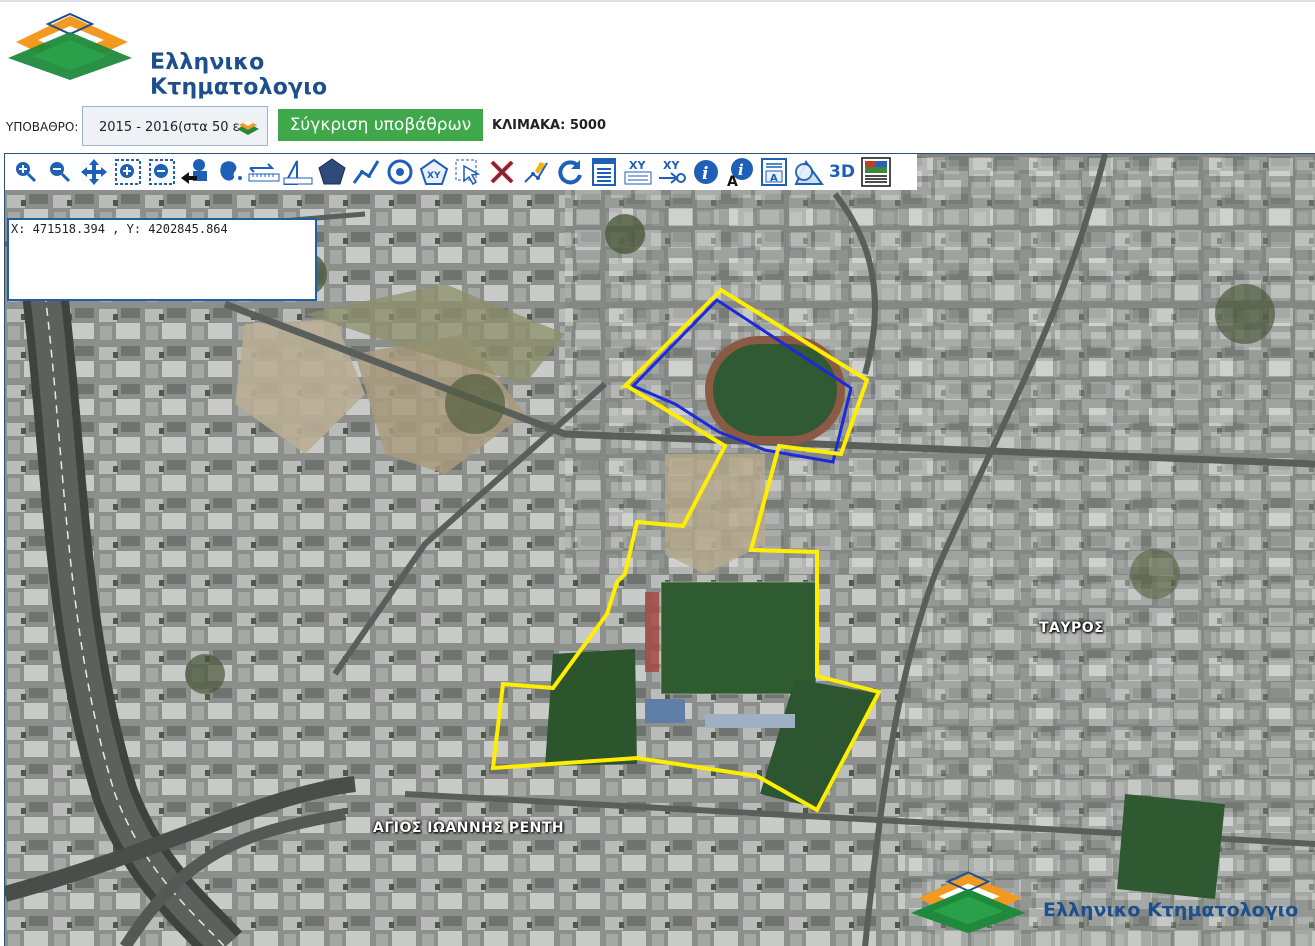 Image resolution: width=1315 pixels, height=946 pixels. What do you see at coordinates (570, 172) in the screenshot?
I see `refresh-icon` at bounding box center [570, 172].